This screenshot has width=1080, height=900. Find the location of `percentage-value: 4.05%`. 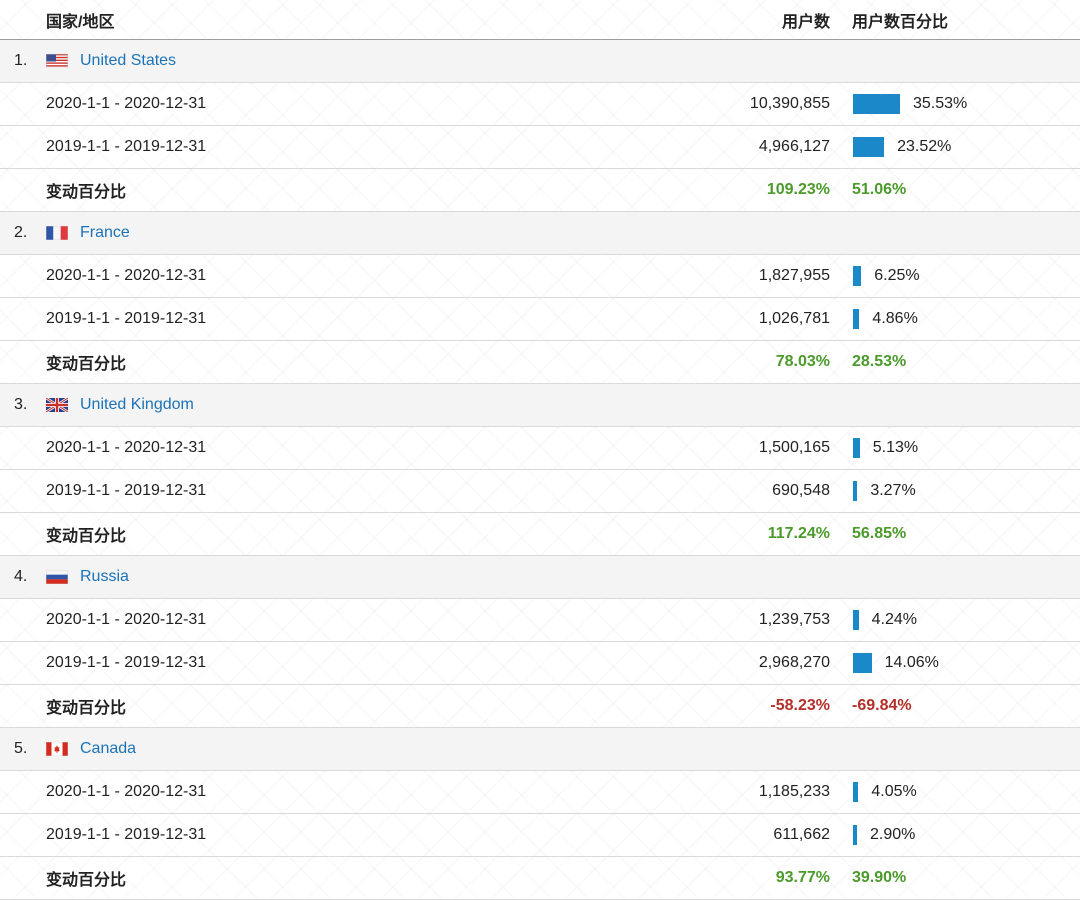

percentage-value: 4.05% is located at coordinates (894, 791).